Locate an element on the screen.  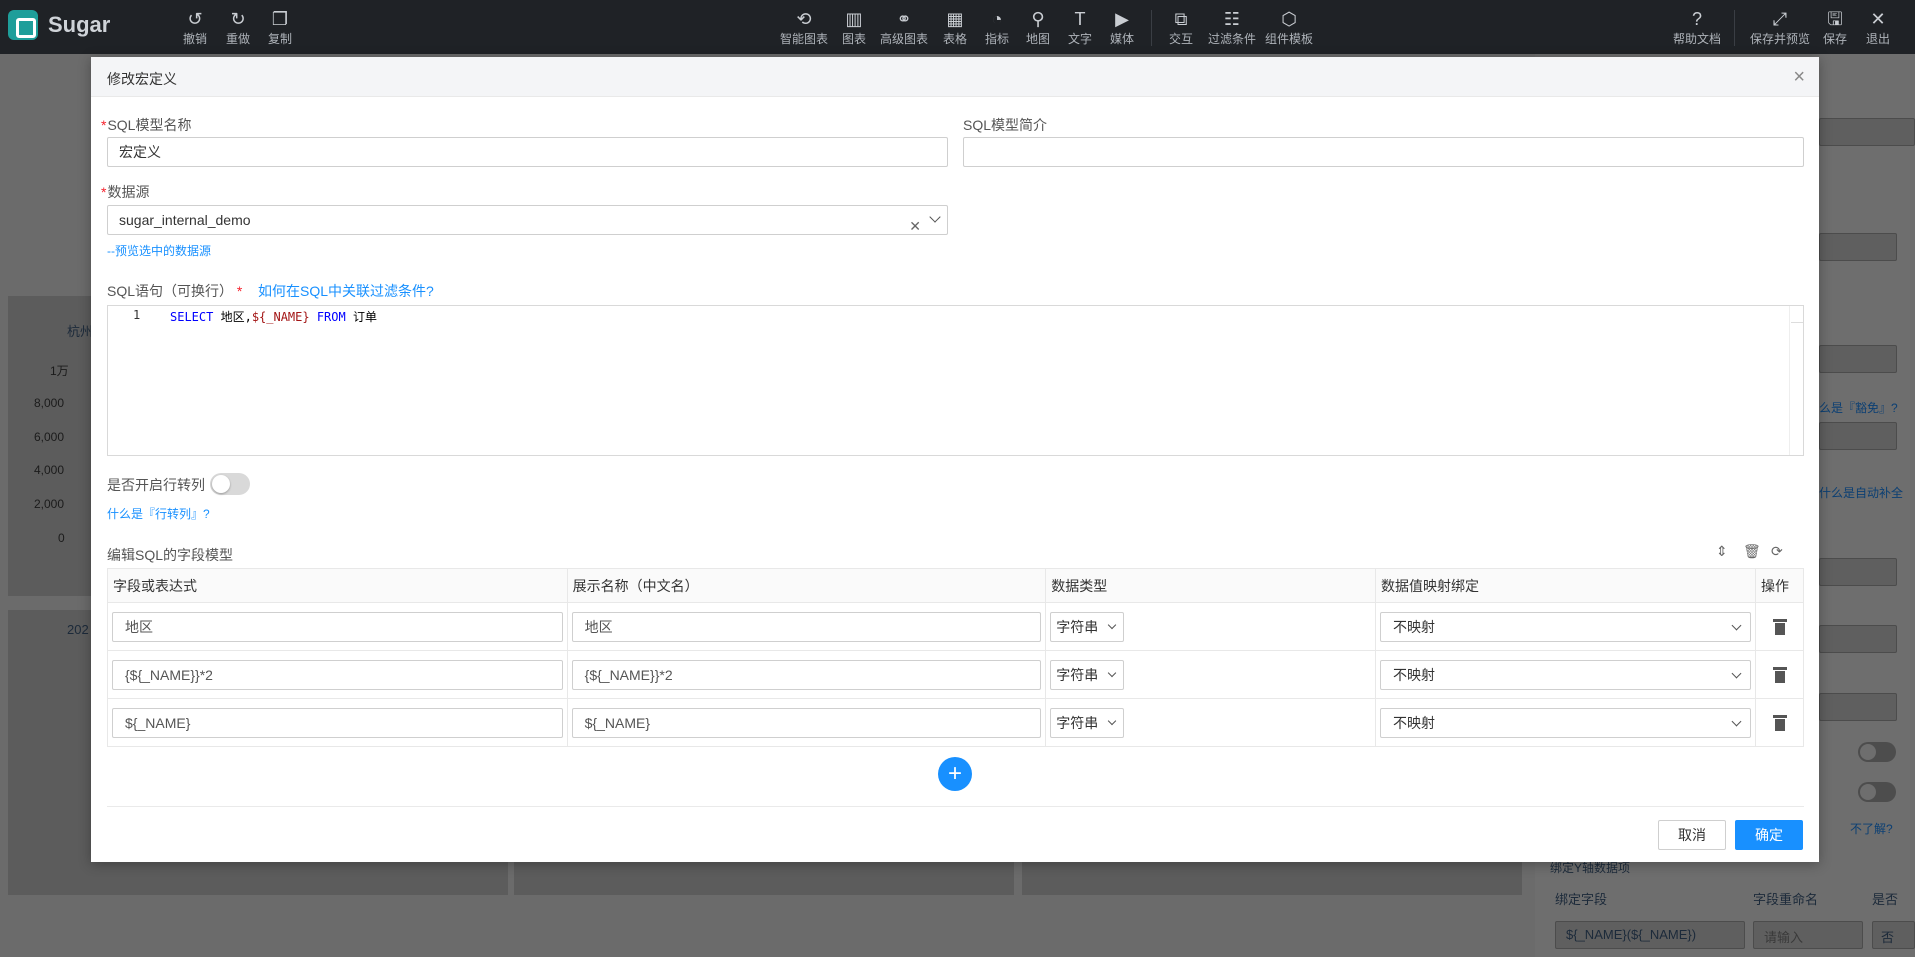
confirm-button: 确定 is located at coordinates (1769, 835).